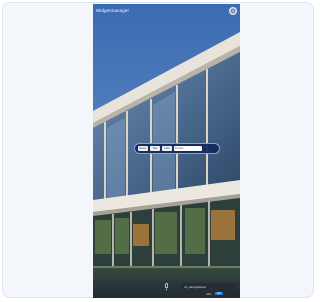 Image resolution: width=320 pixels, height=302 pixels. Describe the element at coordinates (209, 294) in the screenshot. I see `cancel-button: Abbr.` at that location.